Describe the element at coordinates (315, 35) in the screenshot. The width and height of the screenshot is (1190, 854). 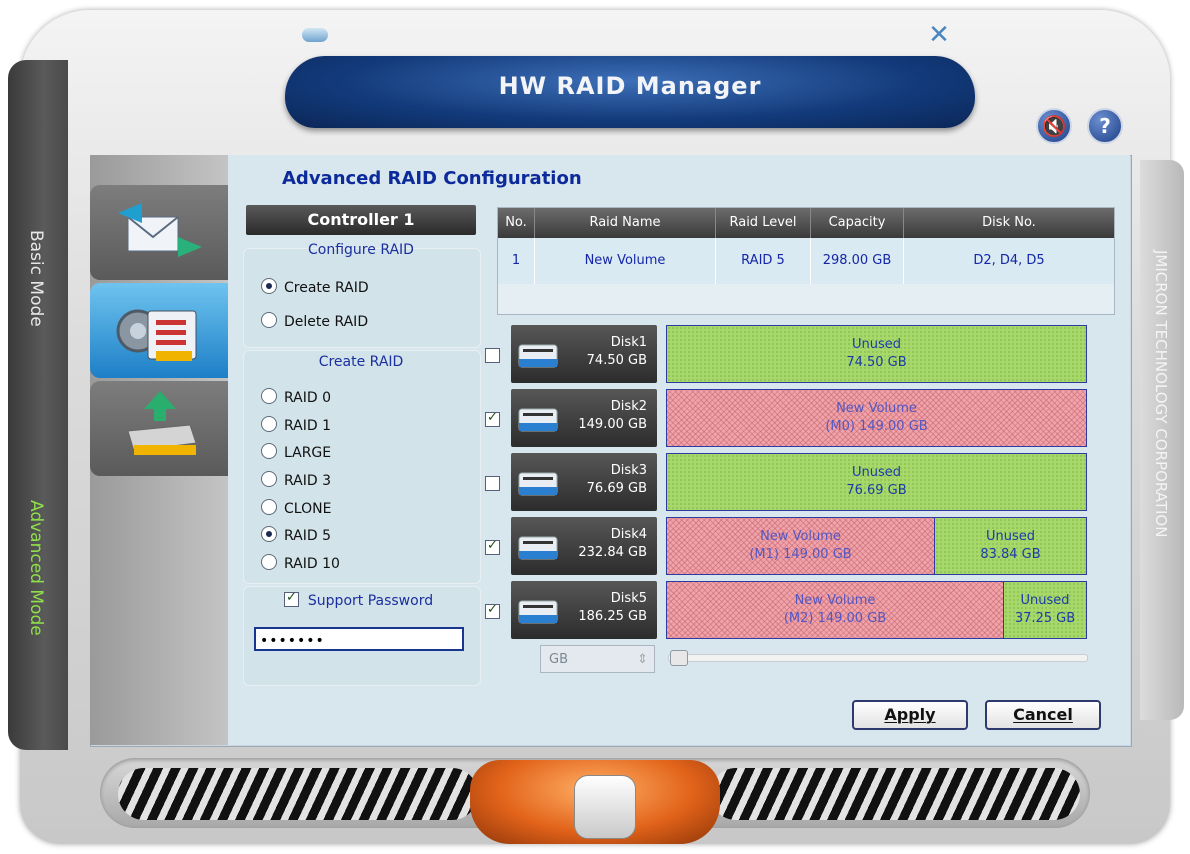
I see `minimize-icon` at that location.